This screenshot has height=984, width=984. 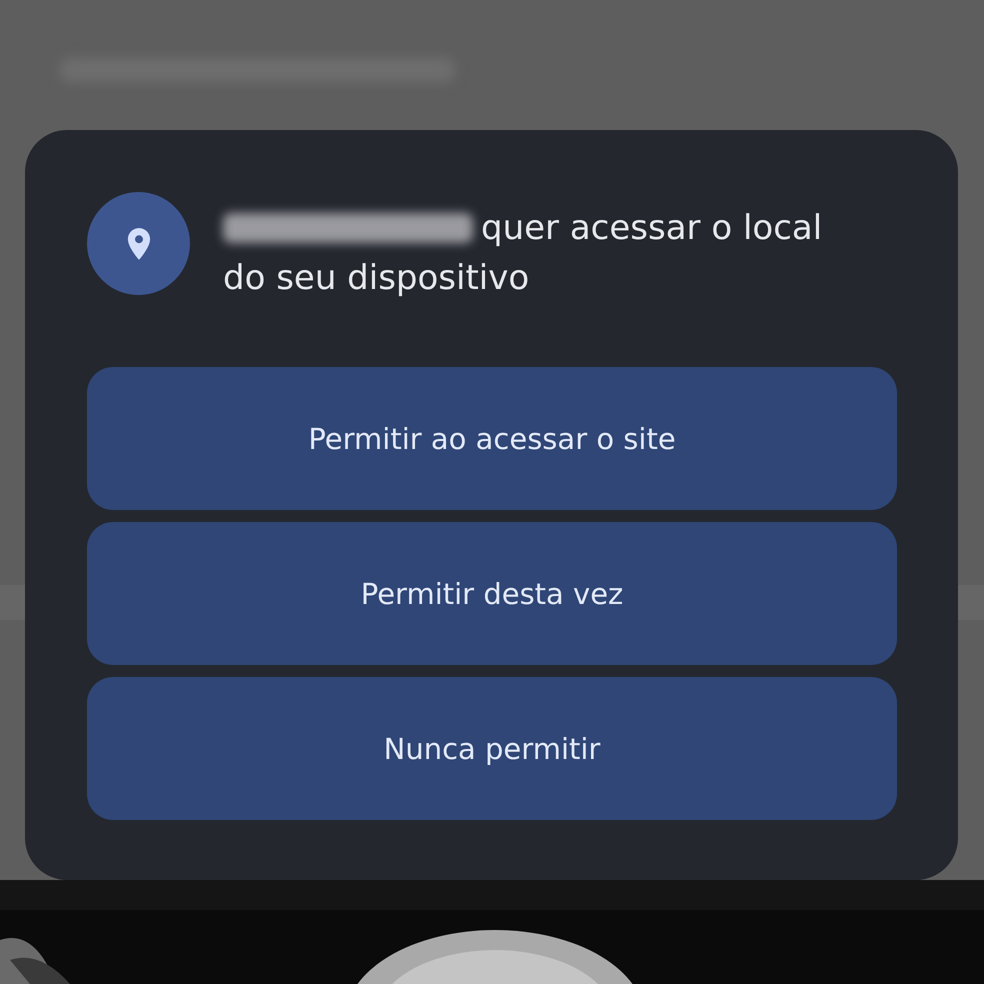 What do you see at coordinates (523, 253) in the screenshot?
I see `permission-message: quer acessar o local do seu dispositivo` at bounding box center [523, 253].